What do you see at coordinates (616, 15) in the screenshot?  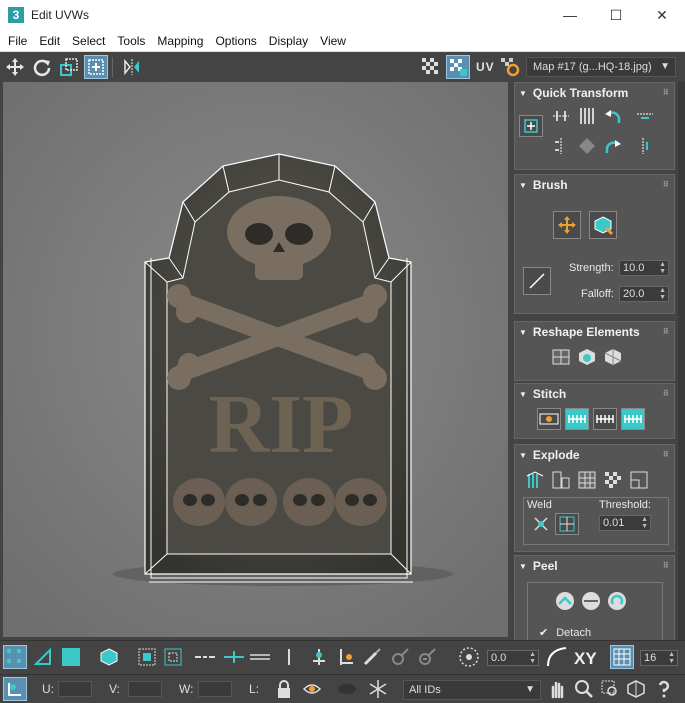 I see `maximize-button: ☐` at bounding box center [616, 15].